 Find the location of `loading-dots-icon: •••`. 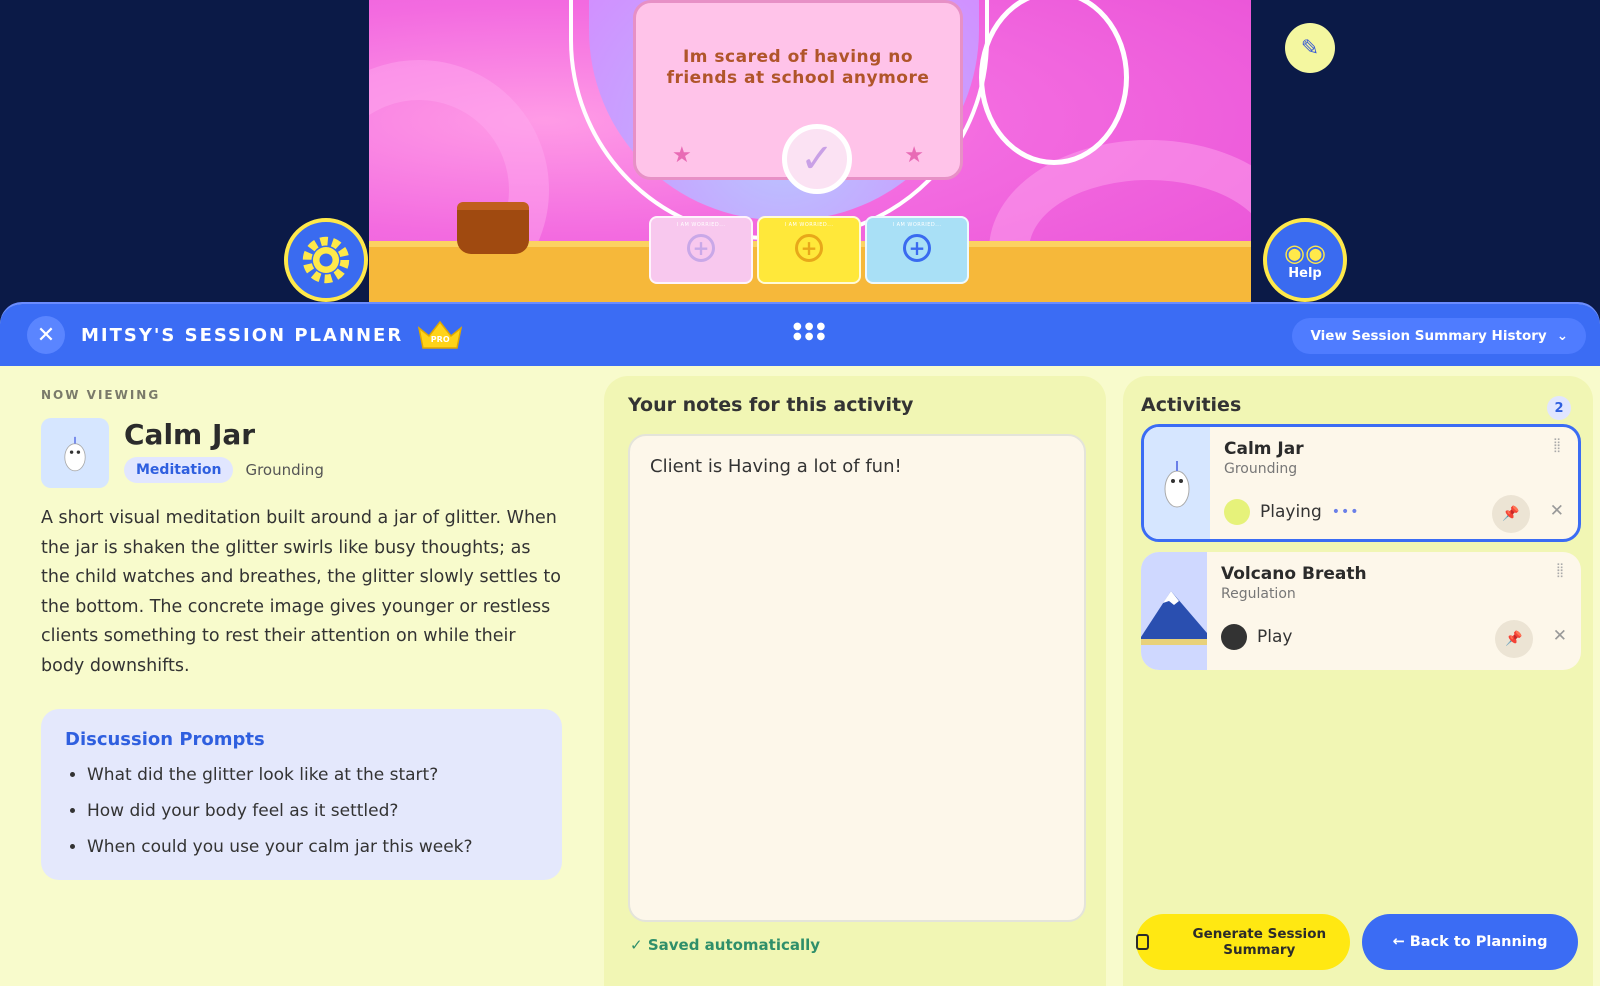

loading-dots-icon: ••• is located at coordinates (1345, 512).